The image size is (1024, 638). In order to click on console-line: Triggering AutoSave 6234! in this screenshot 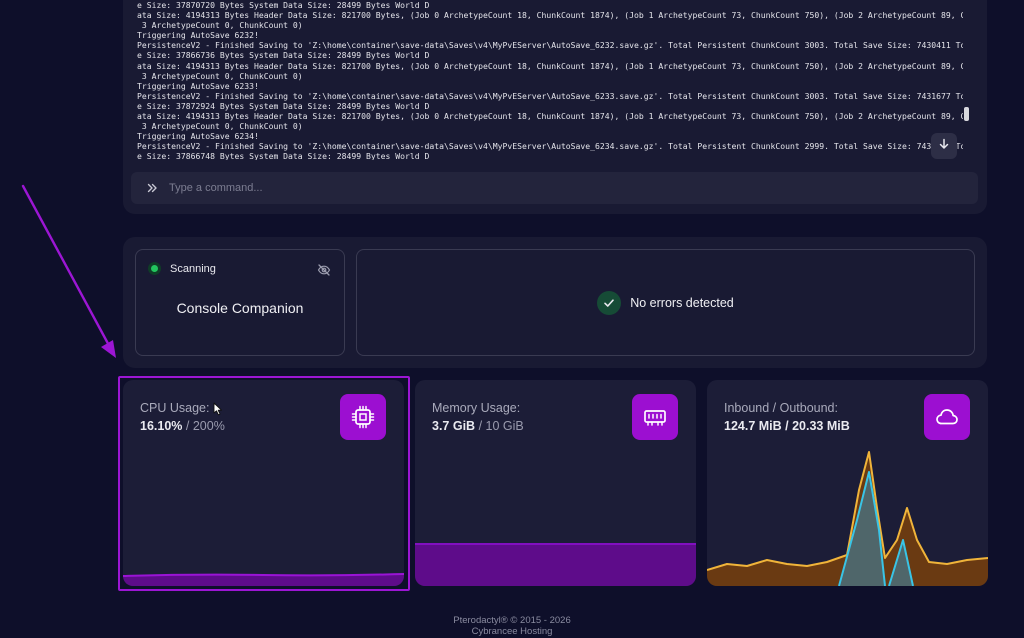, I will do `click(198, 136)`.